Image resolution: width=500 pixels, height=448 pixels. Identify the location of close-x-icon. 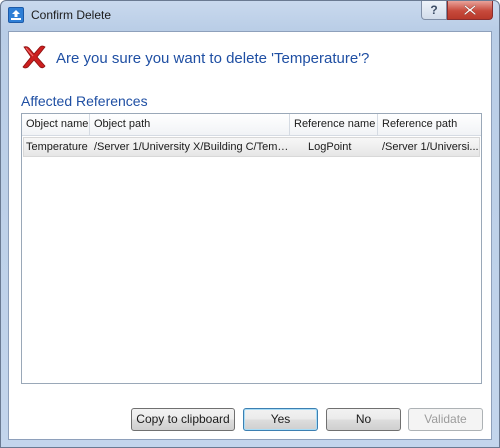
(470, 10).